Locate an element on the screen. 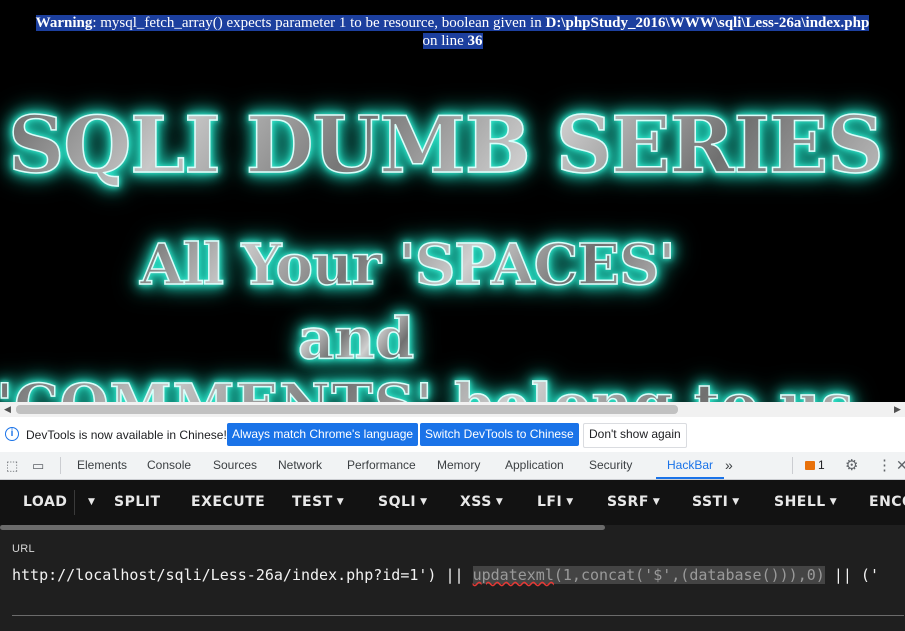 Image resolution: width=905 pixels, height=631 pixels. inspect-element-icon: ⬚ is located at coordinates (12, 465).